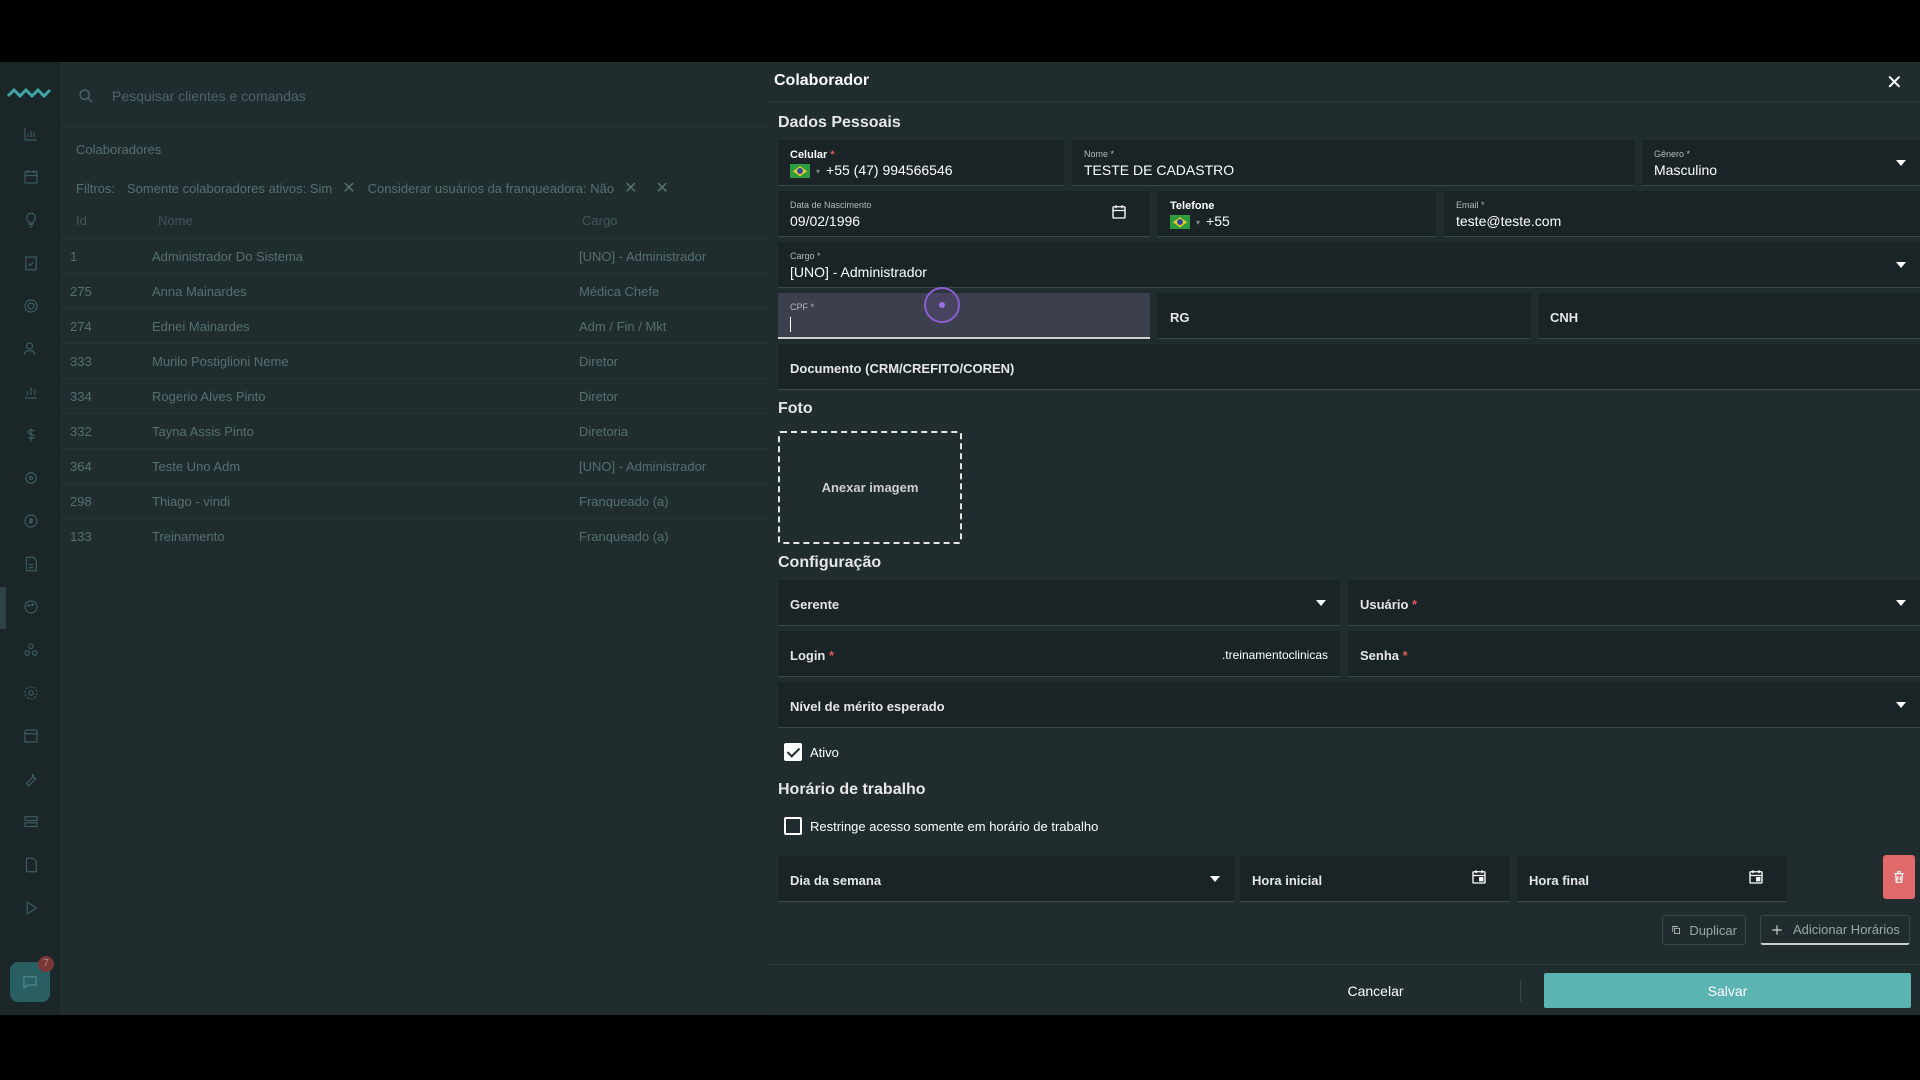  I want to click on birthdate-value: 09/02/1996, so click(825, 221).